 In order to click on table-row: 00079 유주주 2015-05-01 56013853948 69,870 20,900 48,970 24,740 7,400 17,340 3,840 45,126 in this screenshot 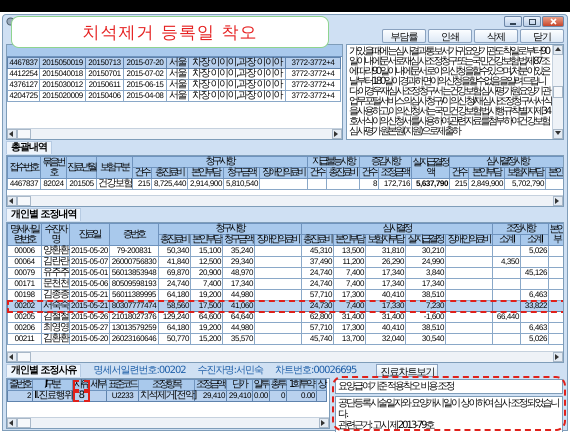, I will do `click(285, 273)`.